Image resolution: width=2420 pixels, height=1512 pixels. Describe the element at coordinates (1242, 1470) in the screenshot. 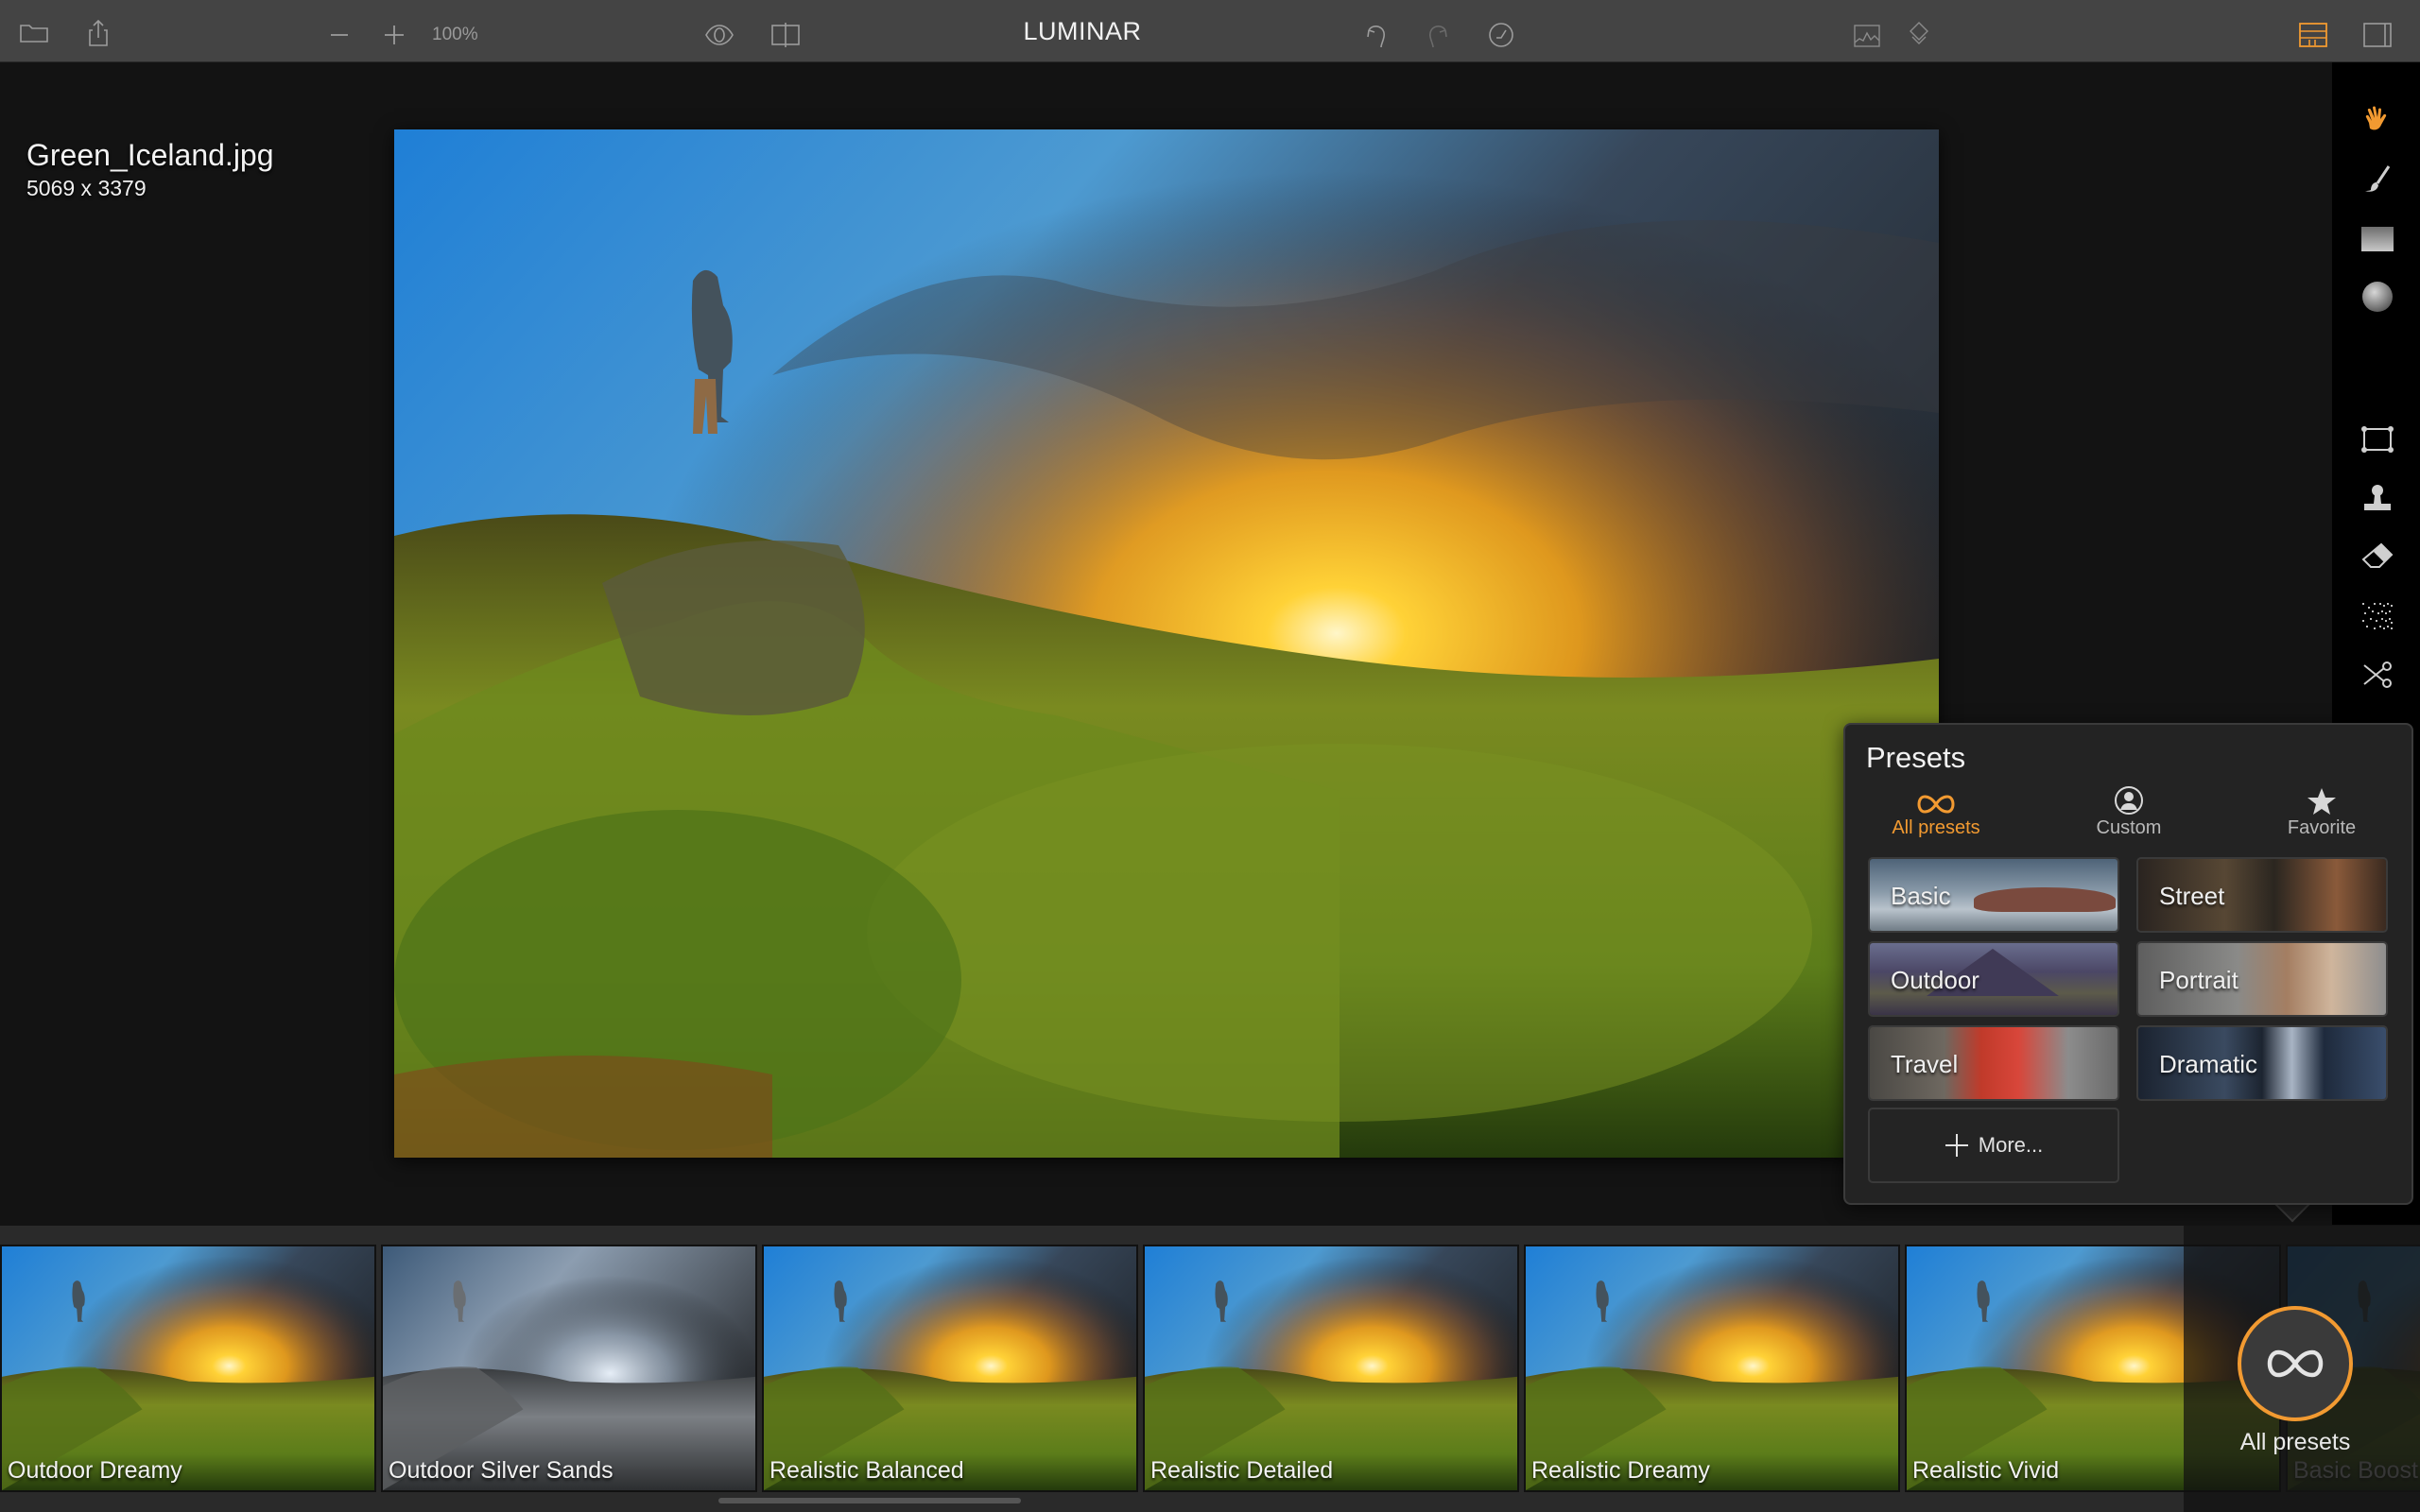

I see `preset-thumbnail-label: Realistic Detailed` at that location.